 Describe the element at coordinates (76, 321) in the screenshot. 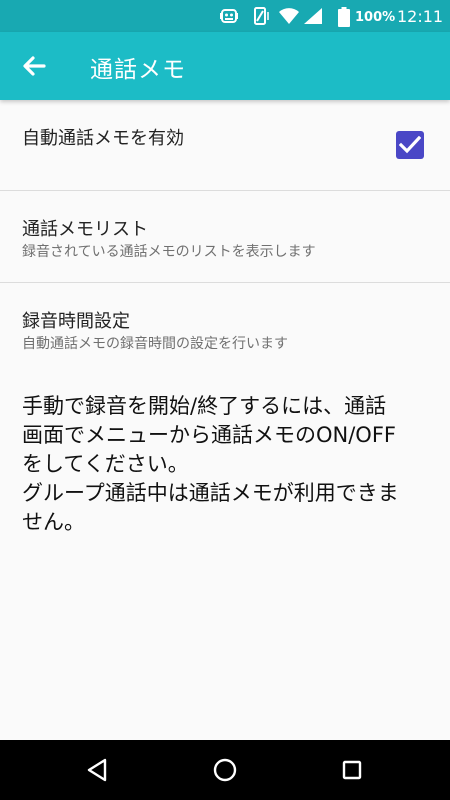

I see `setting-record-time-title: 録音時間設定` at that location.